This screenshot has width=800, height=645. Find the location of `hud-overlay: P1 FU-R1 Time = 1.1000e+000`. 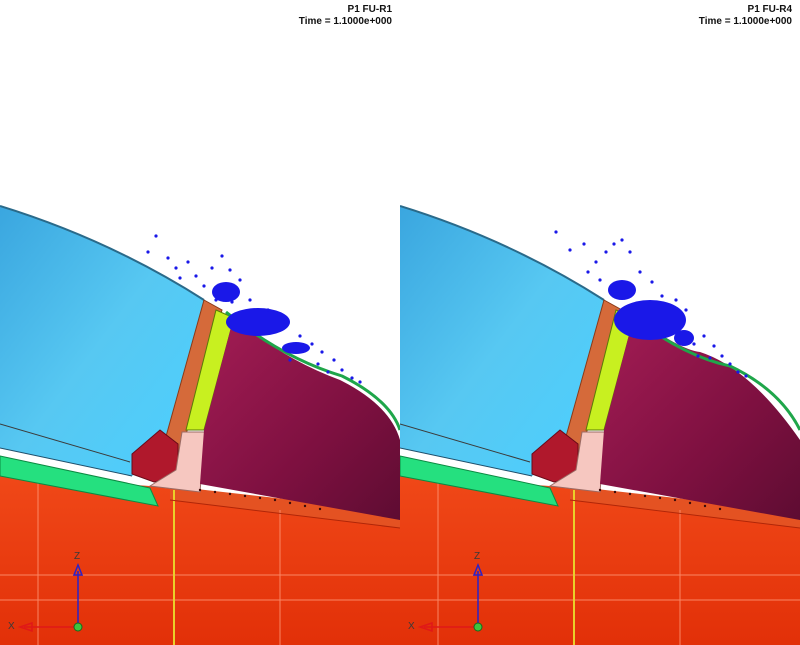

hud-overlay: P1 FU-R1 Time = 1.1000e+000 is located at coordinates (345, 16).